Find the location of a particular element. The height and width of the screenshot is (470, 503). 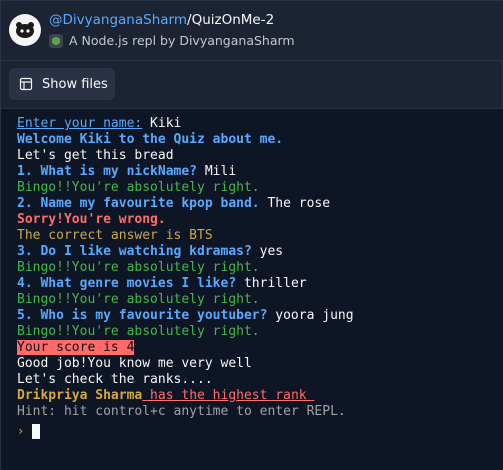

top-rank-name: Drikpriya Sharma is located at coordinates (80, 395).